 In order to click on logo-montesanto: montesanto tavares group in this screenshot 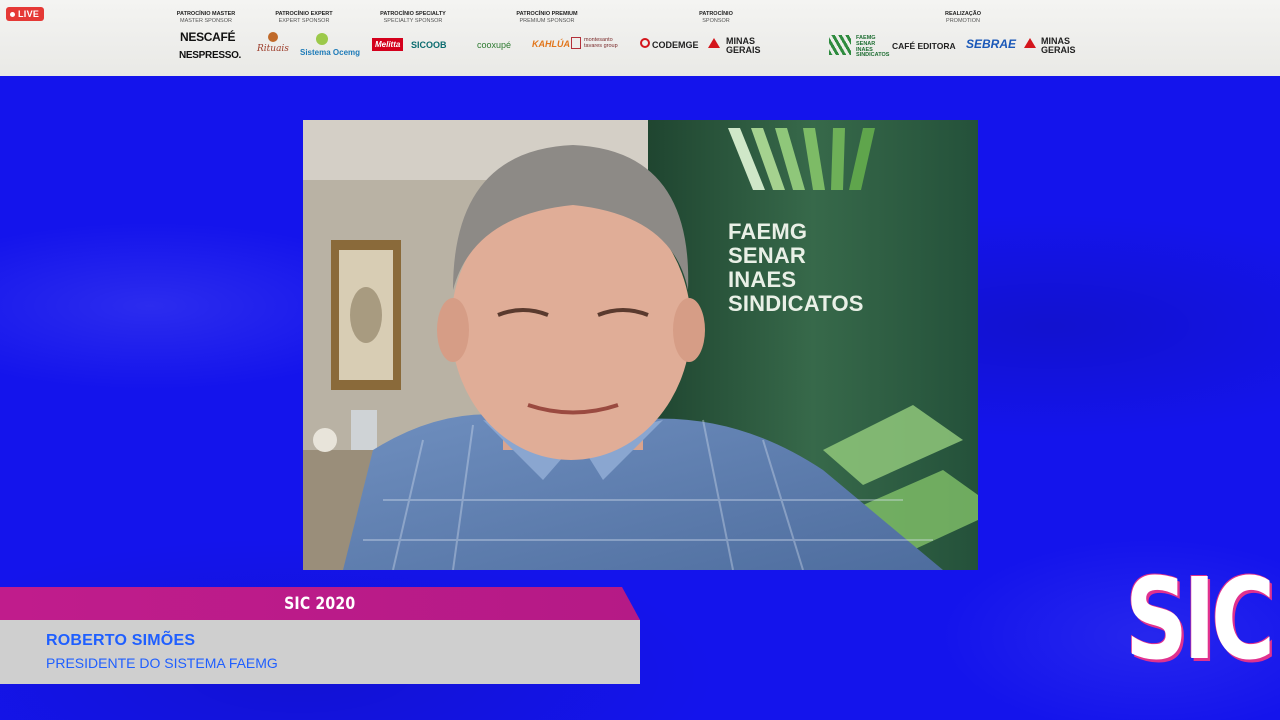, I will do `click(601, 43)`.